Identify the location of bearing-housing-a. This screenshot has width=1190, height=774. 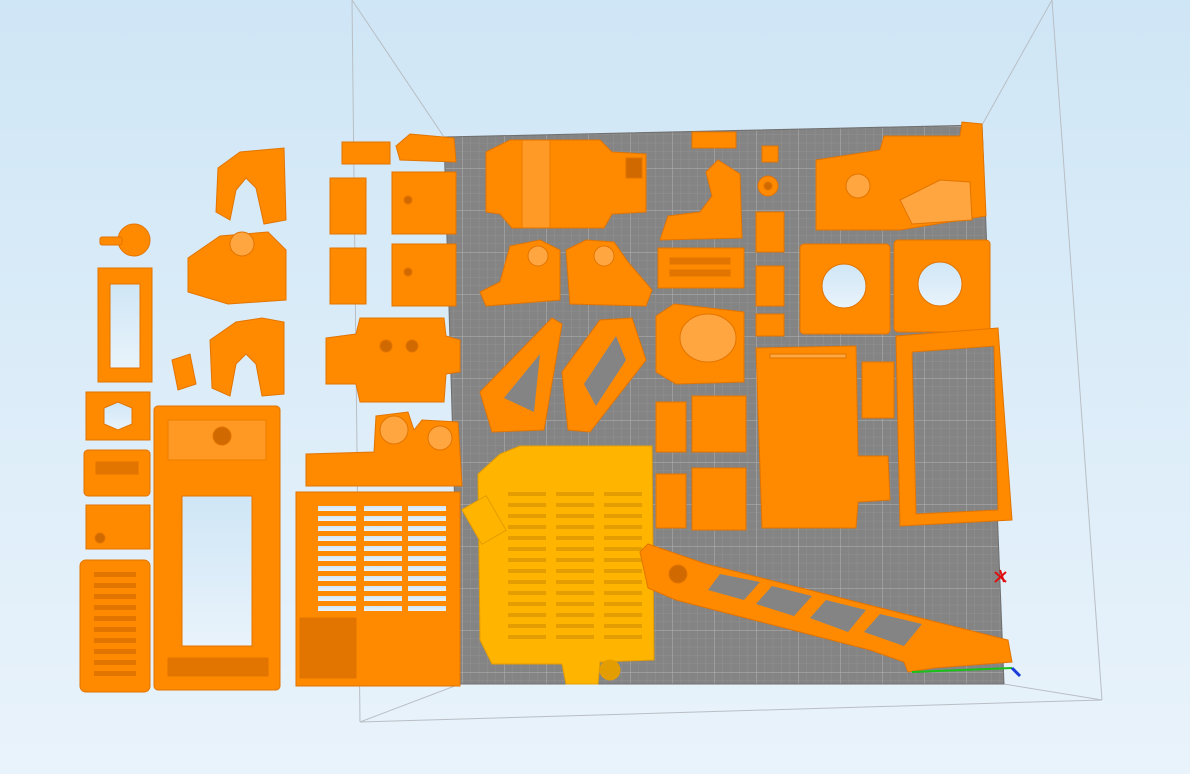
(701, 424).